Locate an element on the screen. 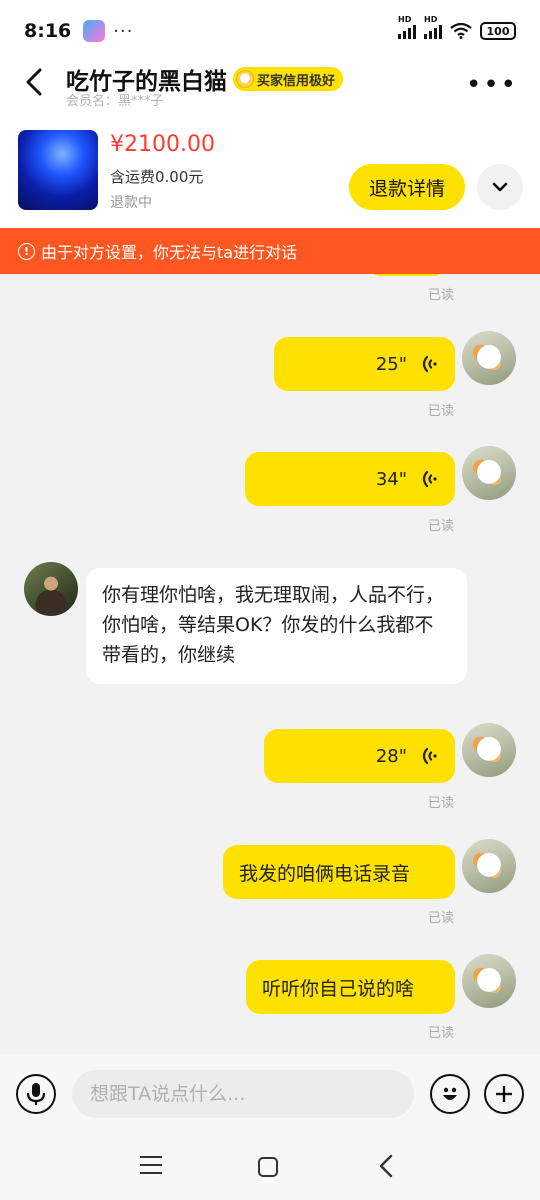 The width and height of the screenshot is (540, 1200). menu-icon is located at coordinates (151, 1166).